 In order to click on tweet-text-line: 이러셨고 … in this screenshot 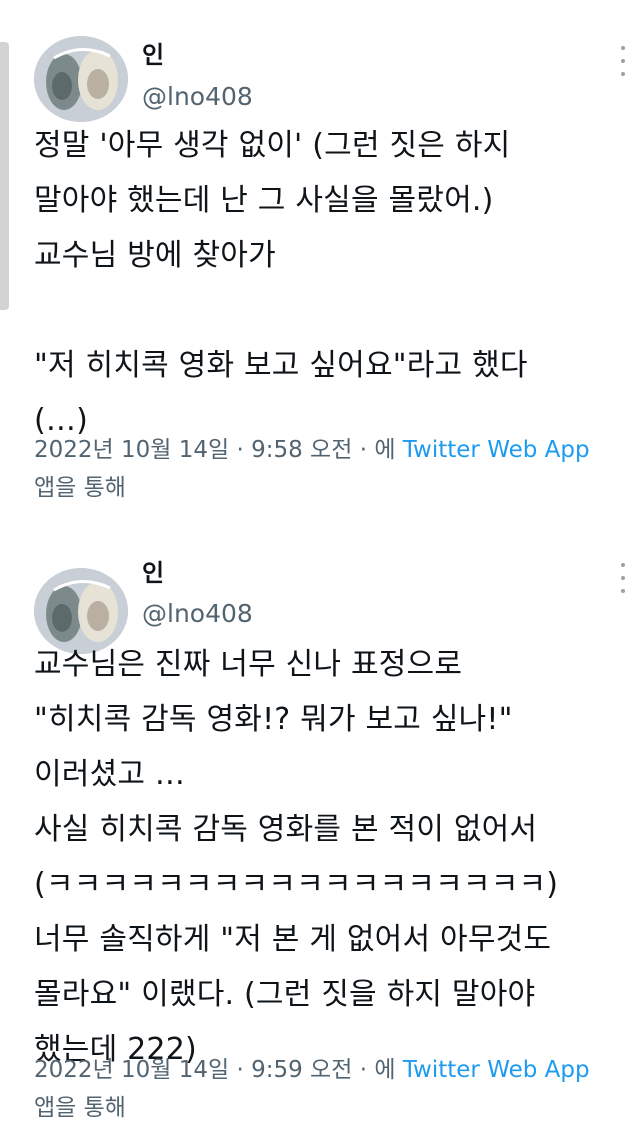, I will do `click(110, 774)`.